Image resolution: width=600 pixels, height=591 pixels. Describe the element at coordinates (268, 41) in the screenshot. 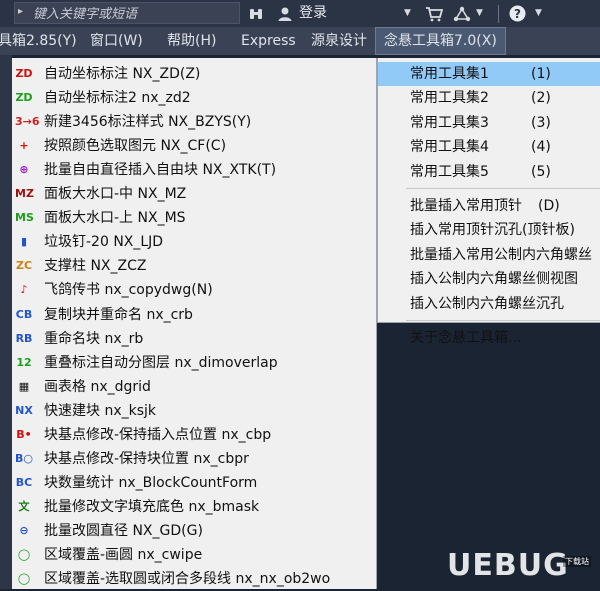

I see `menu-express: Express` at that location.